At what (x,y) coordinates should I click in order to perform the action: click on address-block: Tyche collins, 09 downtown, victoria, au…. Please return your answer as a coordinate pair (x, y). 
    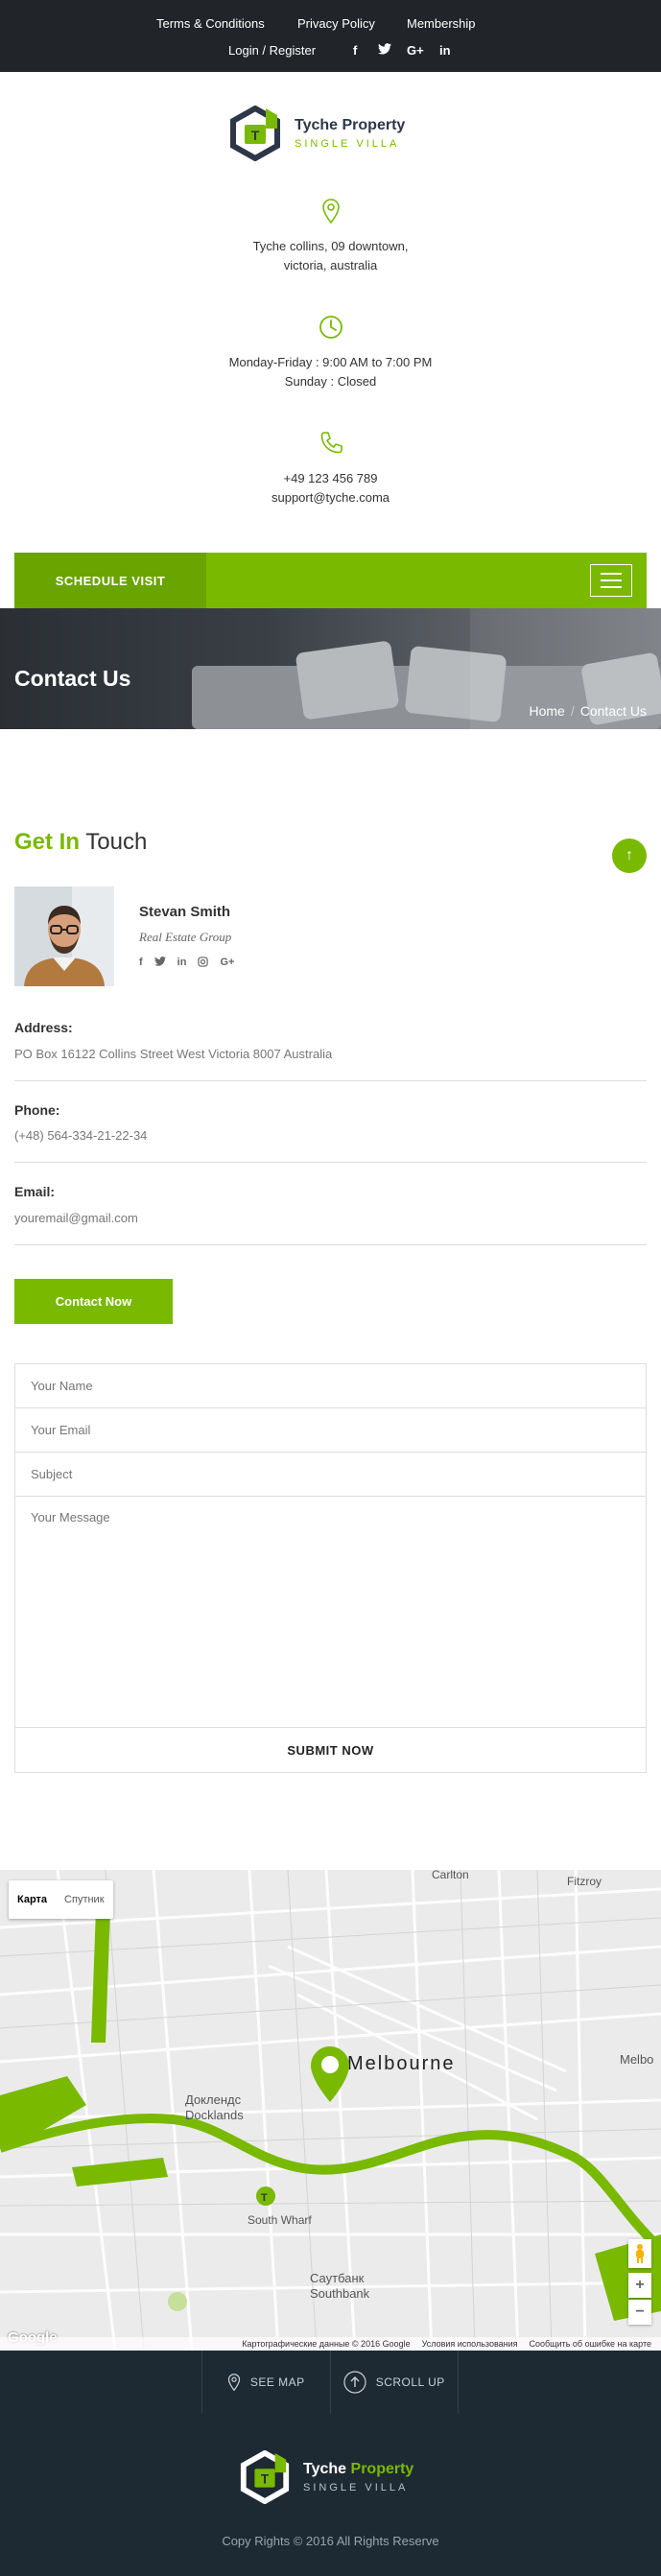
    Looking at the image, I should click on (330, 237).